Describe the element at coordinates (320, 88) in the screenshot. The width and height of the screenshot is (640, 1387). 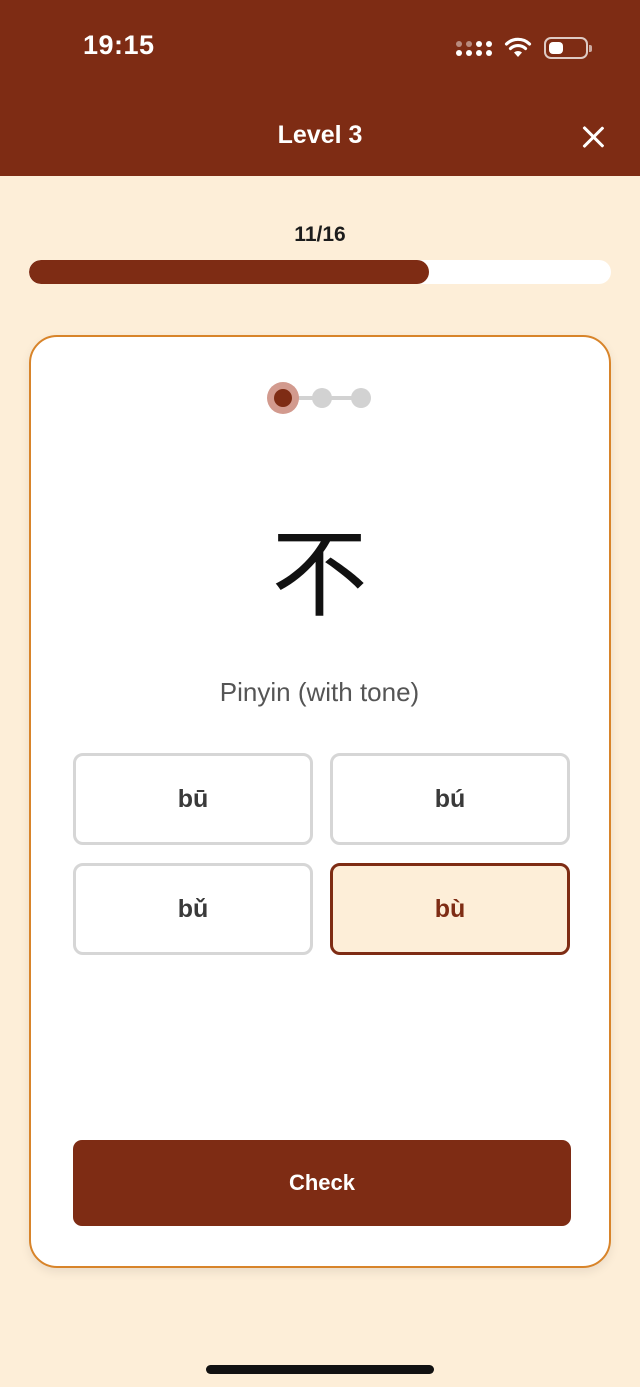
I see `top-bar: 19:15 Level 3` at that location.